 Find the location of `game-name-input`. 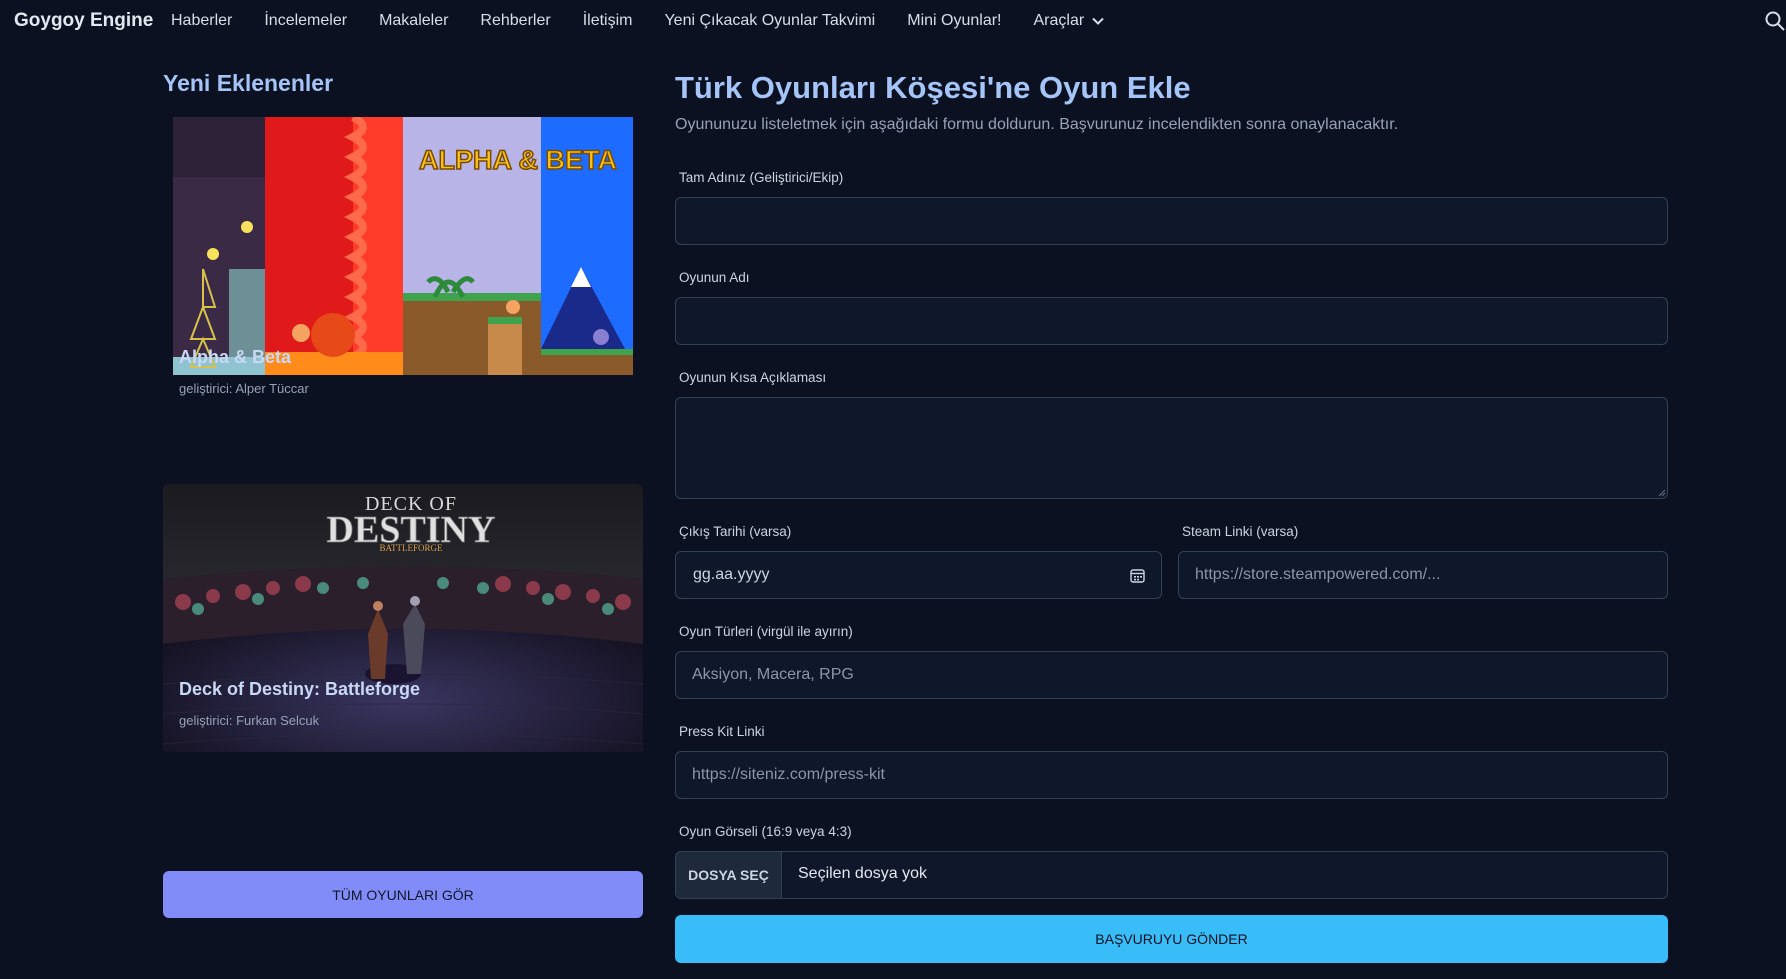

game-name-input is located at coordinates (1171, 321).